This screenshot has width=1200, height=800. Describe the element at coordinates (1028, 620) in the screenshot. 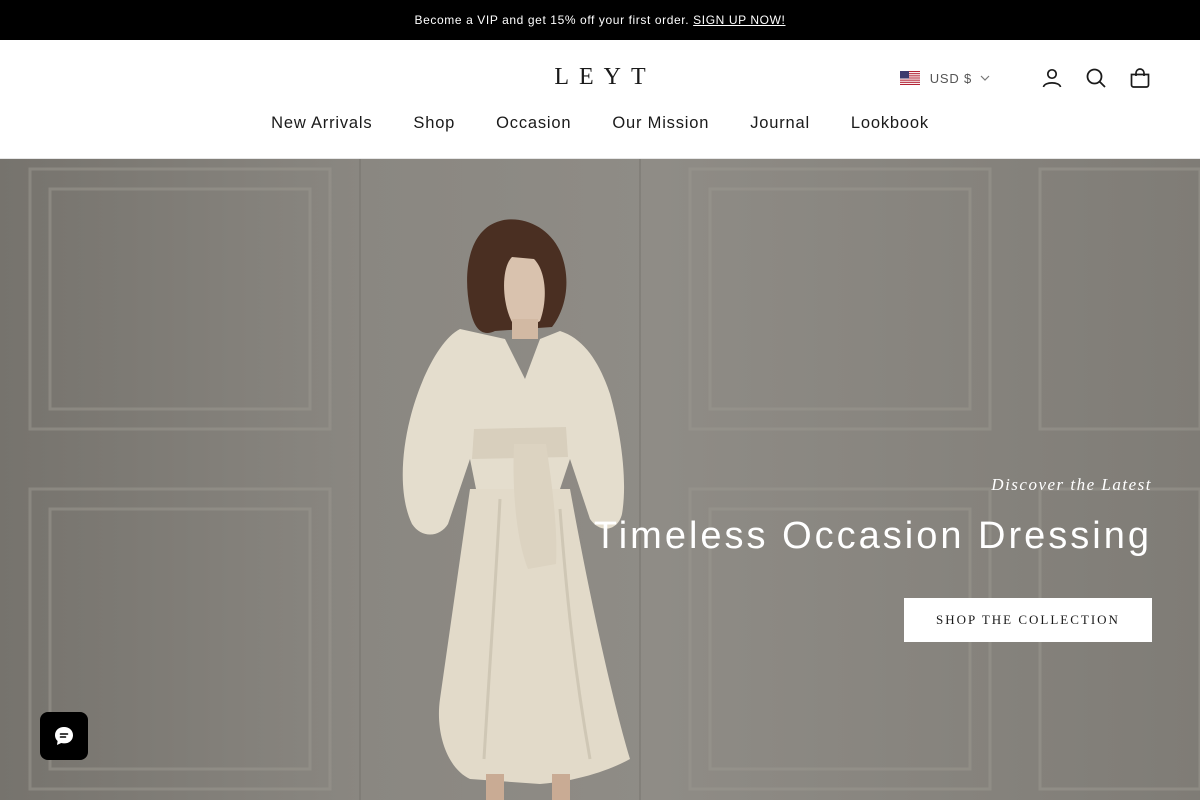

I see `shop-collection-button: SHOP THE COLLECTION` at that location.